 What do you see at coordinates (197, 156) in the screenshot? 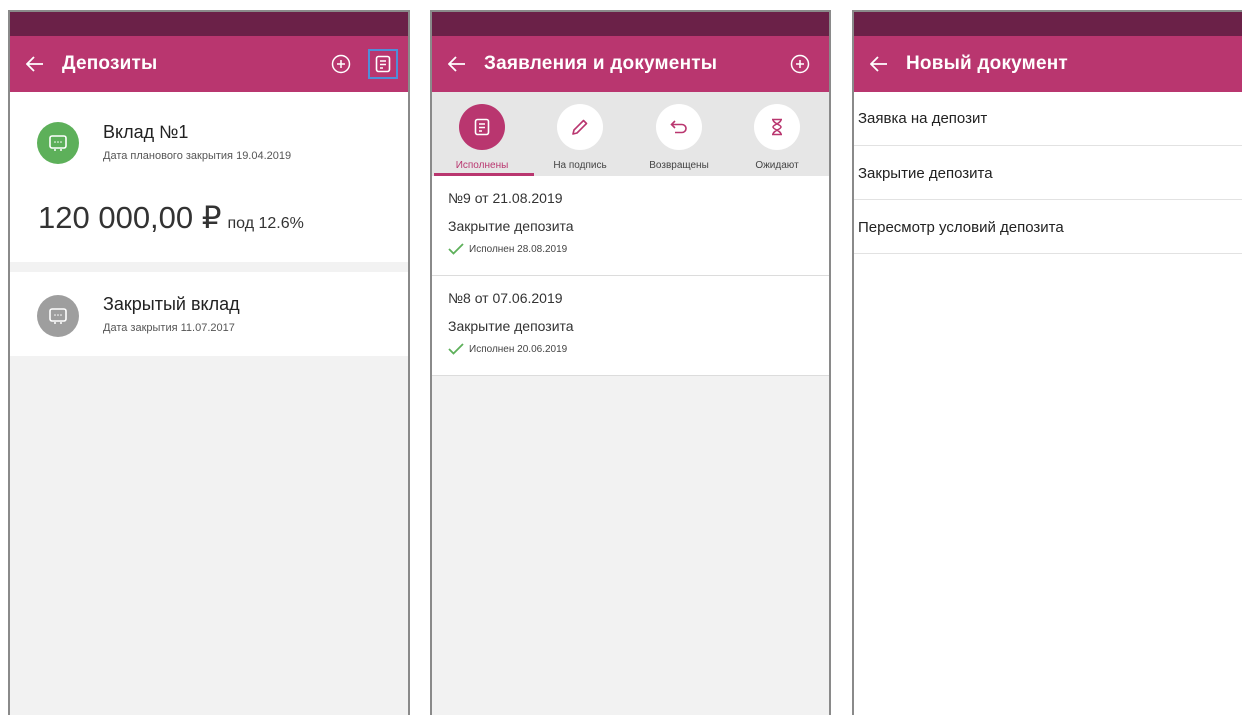
I see `deposit-close-date: Дата планового закрытия 19.04.2019` at bounding box center [197, 156].